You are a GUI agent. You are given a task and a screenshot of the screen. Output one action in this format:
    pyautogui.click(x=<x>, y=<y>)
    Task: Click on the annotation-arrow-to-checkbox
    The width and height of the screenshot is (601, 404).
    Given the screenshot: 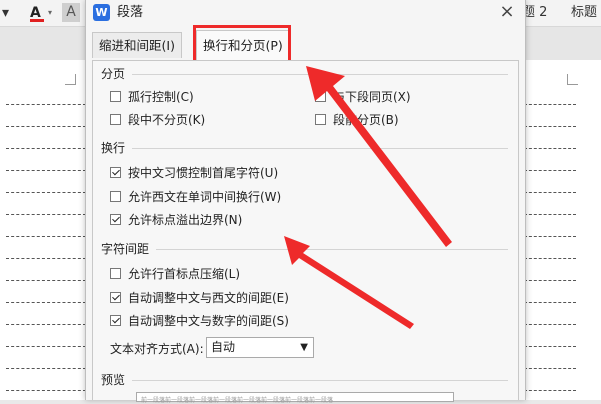 What is the action you would take?
    pyautogui.click(x=349, y=282)
    